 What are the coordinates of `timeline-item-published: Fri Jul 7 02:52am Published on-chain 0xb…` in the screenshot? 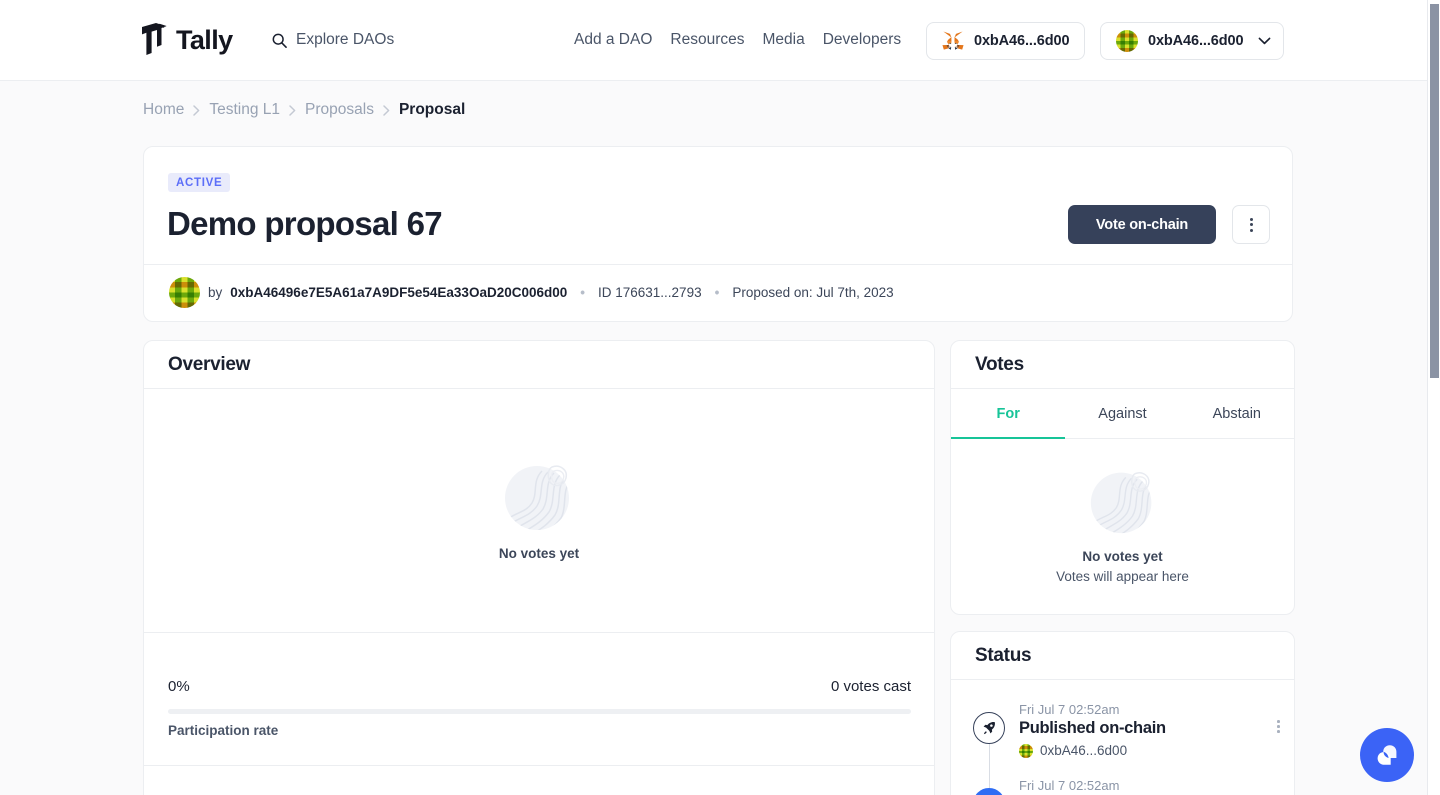 It's located at (1122, 728).